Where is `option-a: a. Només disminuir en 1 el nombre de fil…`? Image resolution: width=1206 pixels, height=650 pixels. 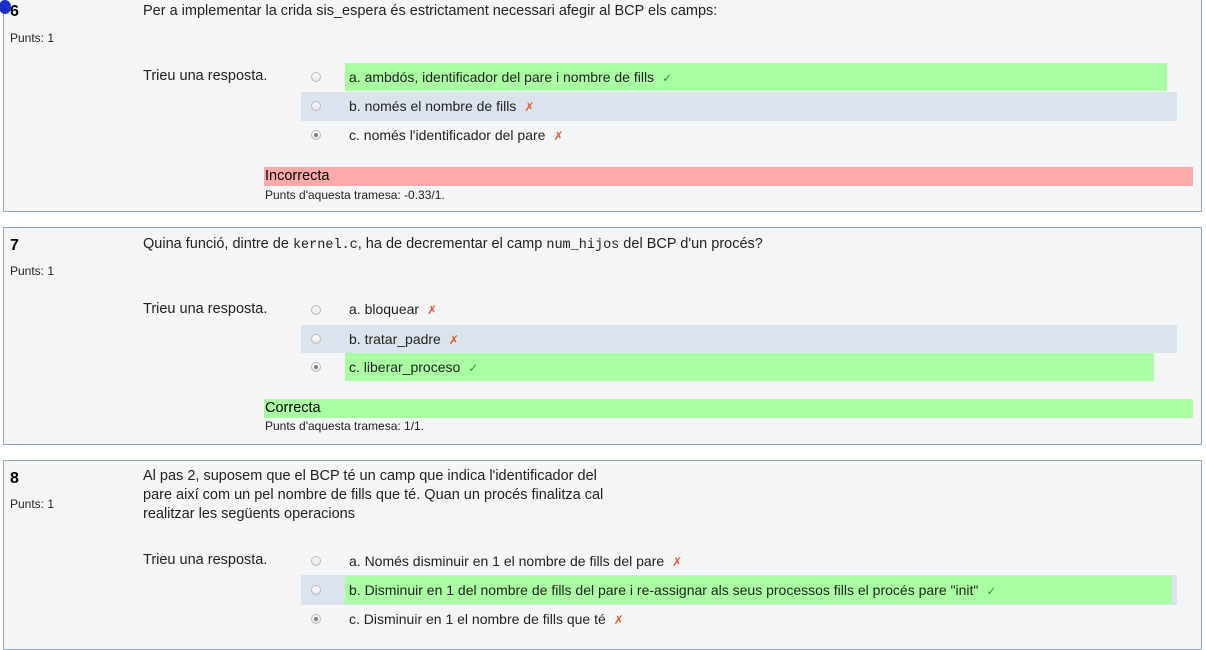
option-a: a. Només disminuir en 1 el nombre de fil… is located at coordinates (755, 561).